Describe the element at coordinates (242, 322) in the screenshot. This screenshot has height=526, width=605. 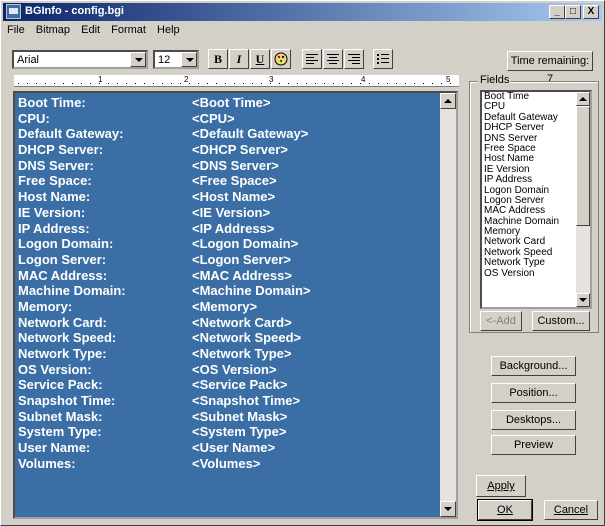
I see `field-placeholder: <Network Card>` at that location.